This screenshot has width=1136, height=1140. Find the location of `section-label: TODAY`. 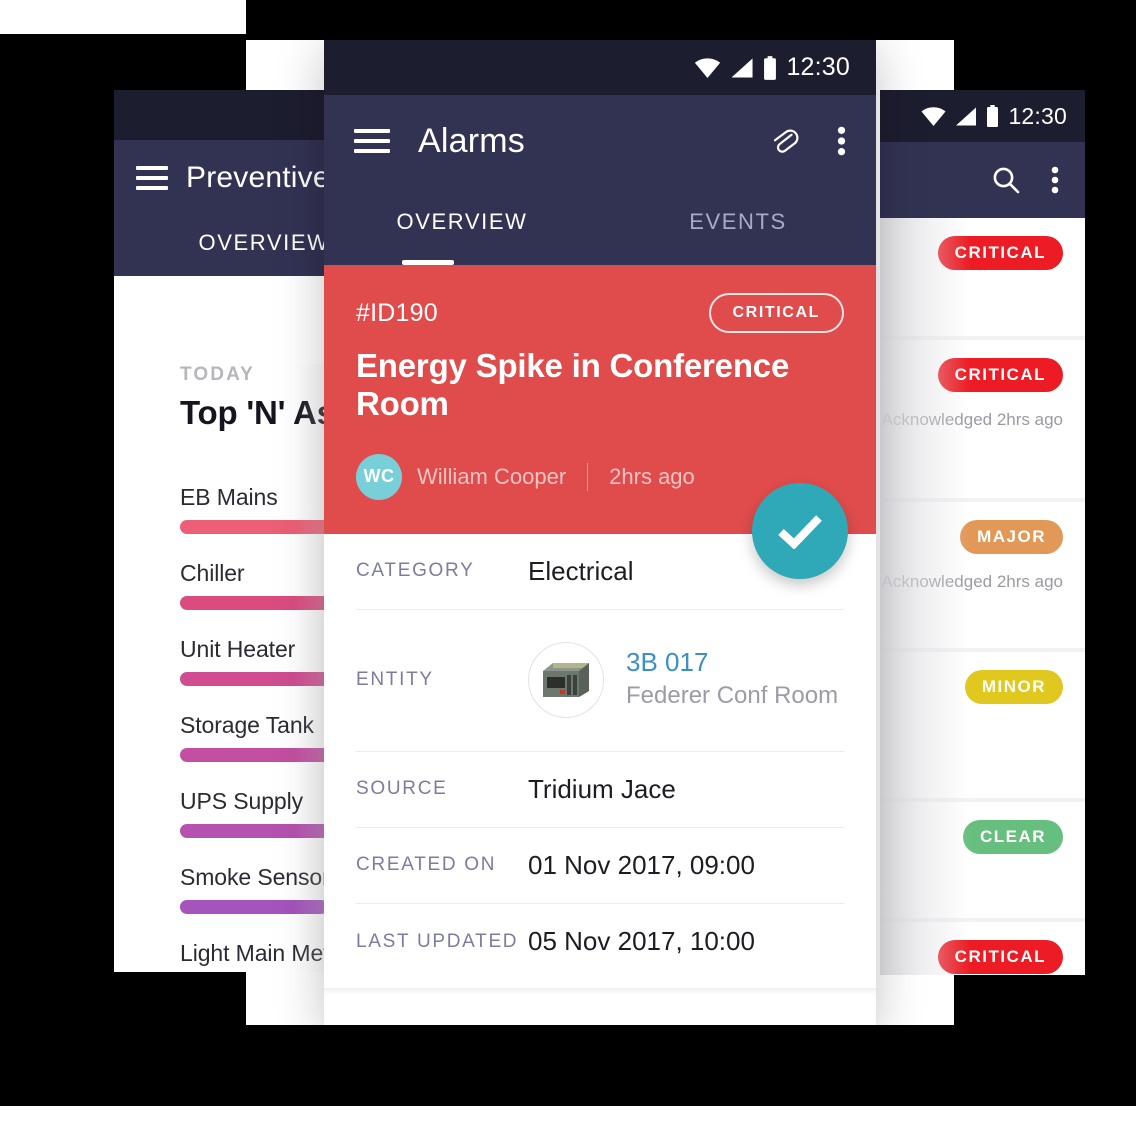

section-label: TODAY is located at coordinates (217, 374).